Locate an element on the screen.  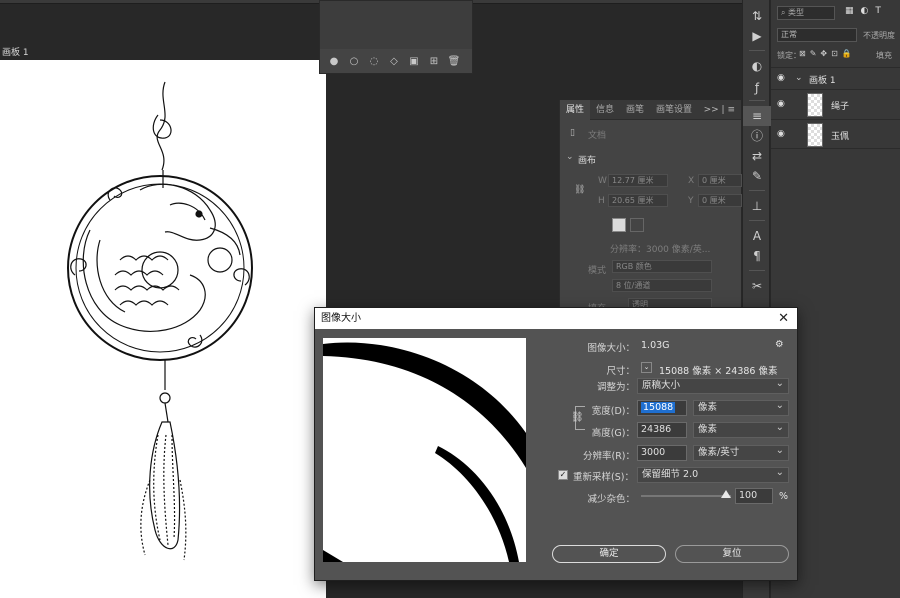
layer-name: 绳子 is located at coordinates (840, 107).